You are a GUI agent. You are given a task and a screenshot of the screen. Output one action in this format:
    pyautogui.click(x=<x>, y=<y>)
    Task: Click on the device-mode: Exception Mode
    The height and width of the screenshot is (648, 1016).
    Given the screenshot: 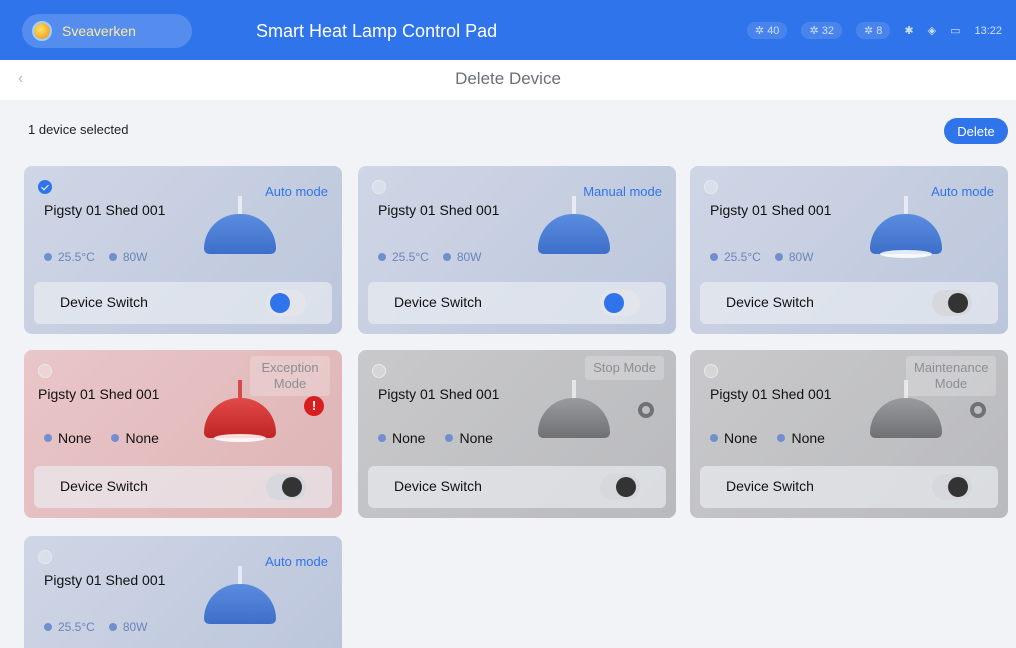 What is the action you would take?
    pyautogui.click(x=290, y=376)
    